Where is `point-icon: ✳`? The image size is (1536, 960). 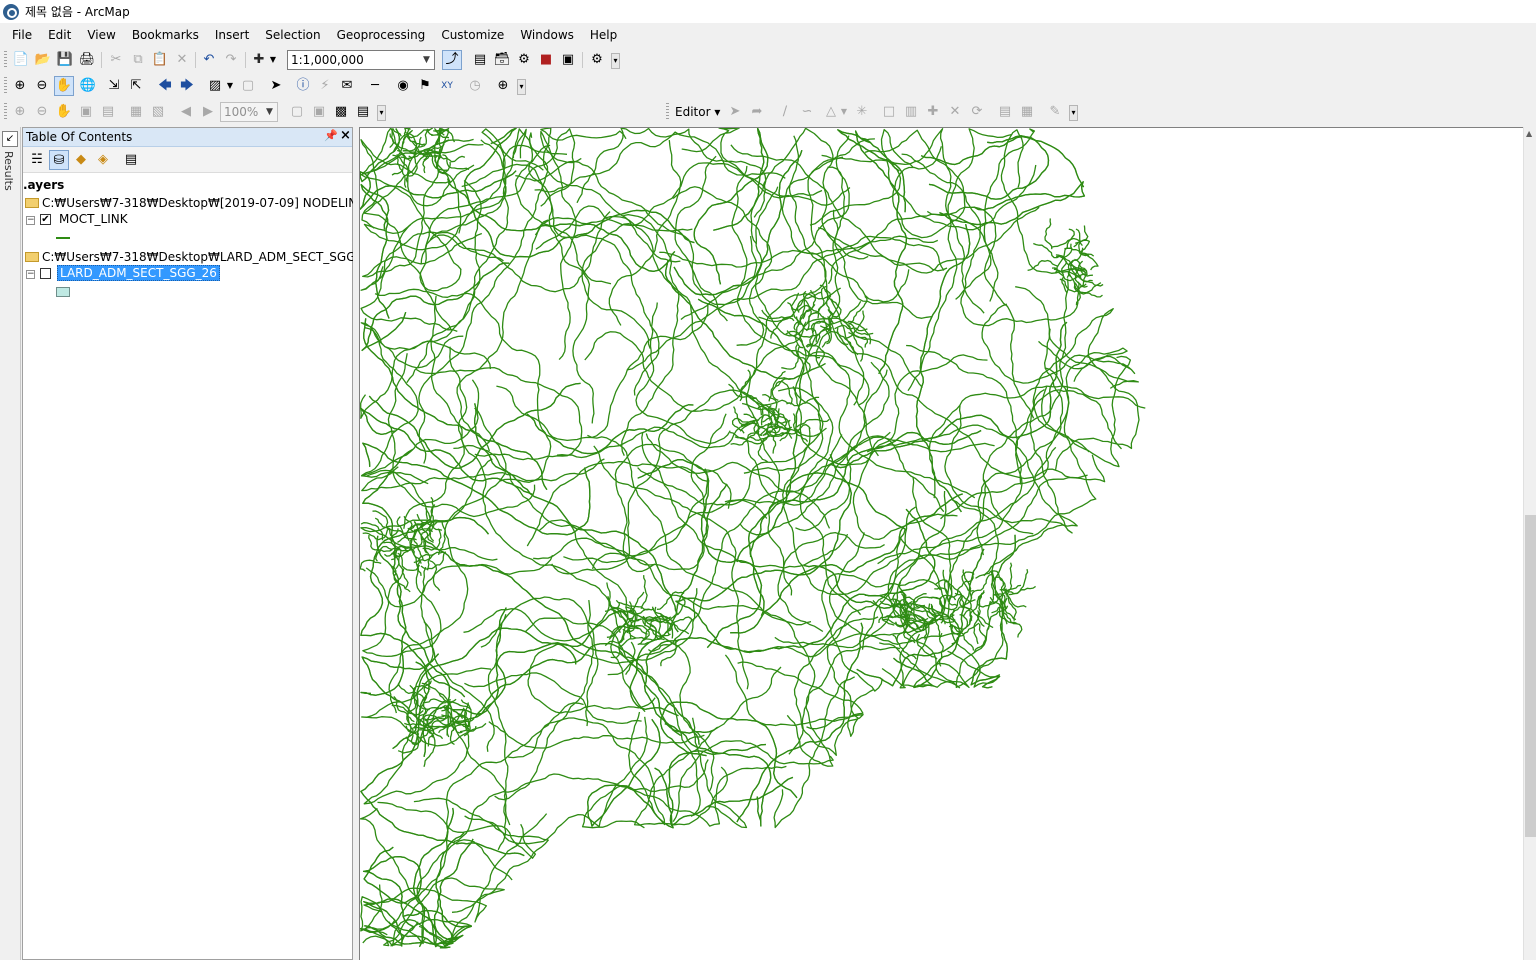 point-icon: ✳ is located at coordinates (862, 112).